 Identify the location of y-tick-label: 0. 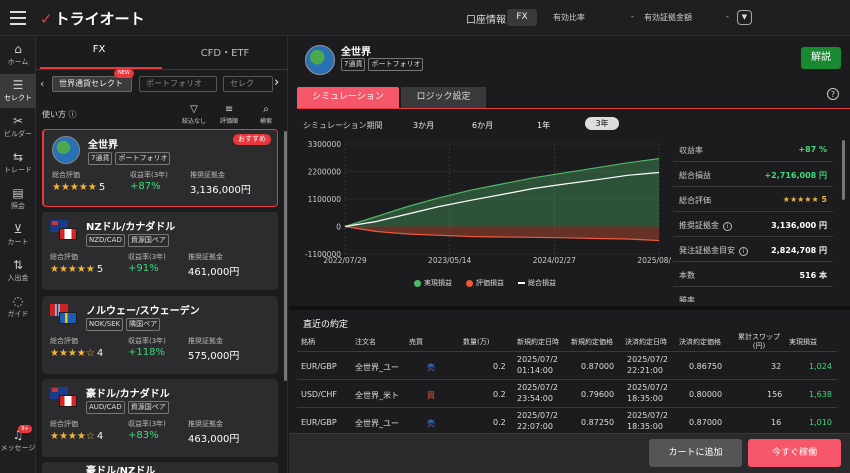
(338, 227).